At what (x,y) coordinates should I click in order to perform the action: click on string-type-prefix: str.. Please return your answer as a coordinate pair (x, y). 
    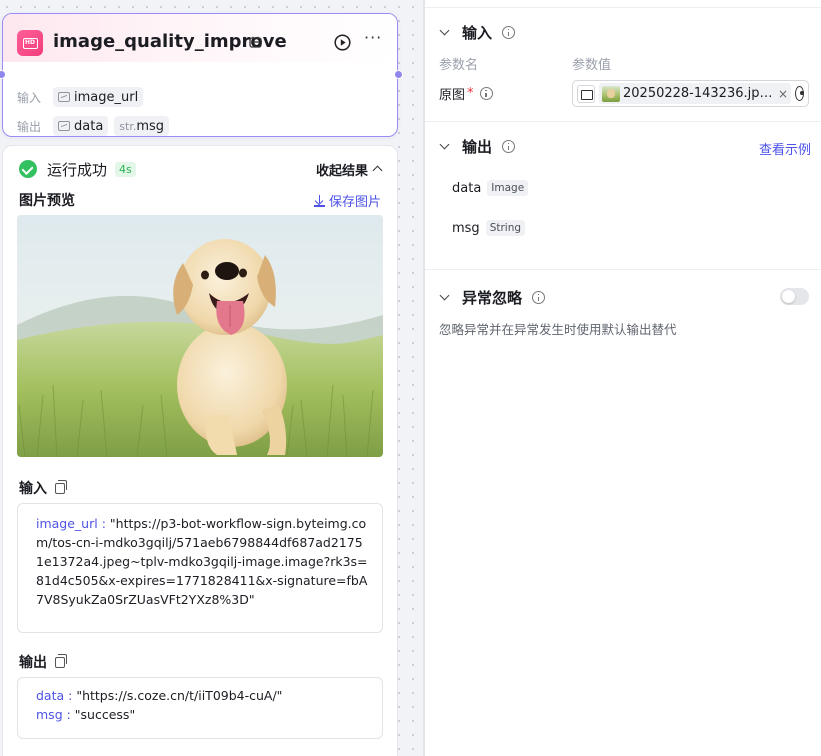
    Looking at the image, I should click on (128, 126).